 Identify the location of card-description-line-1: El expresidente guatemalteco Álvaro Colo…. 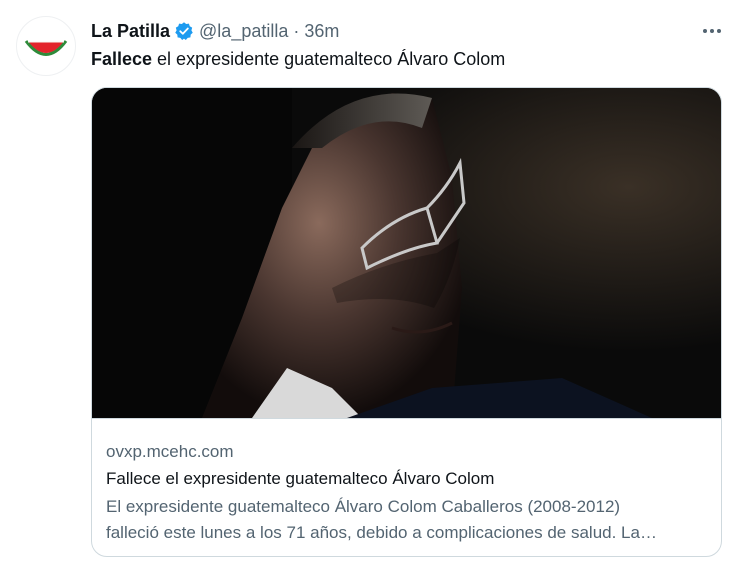
(363, 506).